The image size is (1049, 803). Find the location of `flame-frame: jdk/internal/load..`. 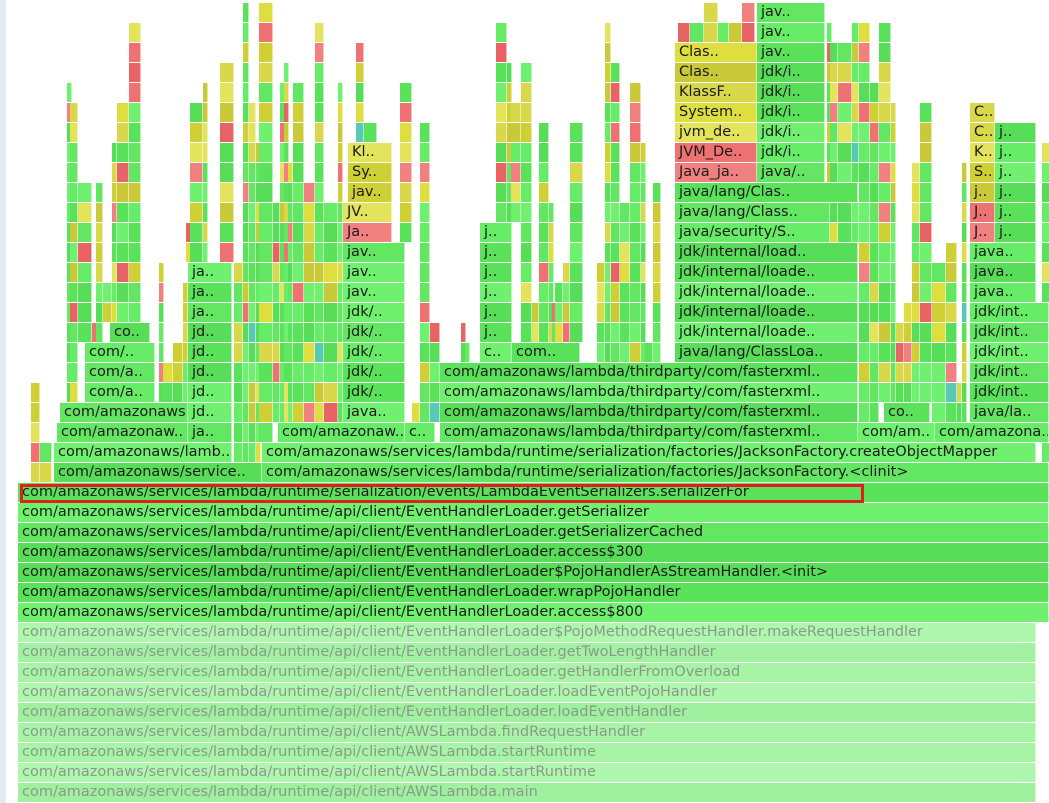

flame-frame: jdk/internal/load.. is located at coordinates (766, 252).